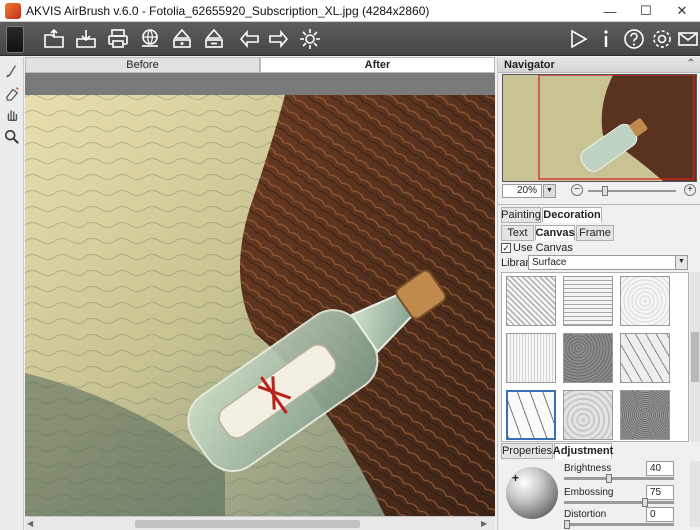  What do you see at coordinates (15, 39) in the screenshot?
I see `airbrush-logo-icon` at bounding box center [15, 39].